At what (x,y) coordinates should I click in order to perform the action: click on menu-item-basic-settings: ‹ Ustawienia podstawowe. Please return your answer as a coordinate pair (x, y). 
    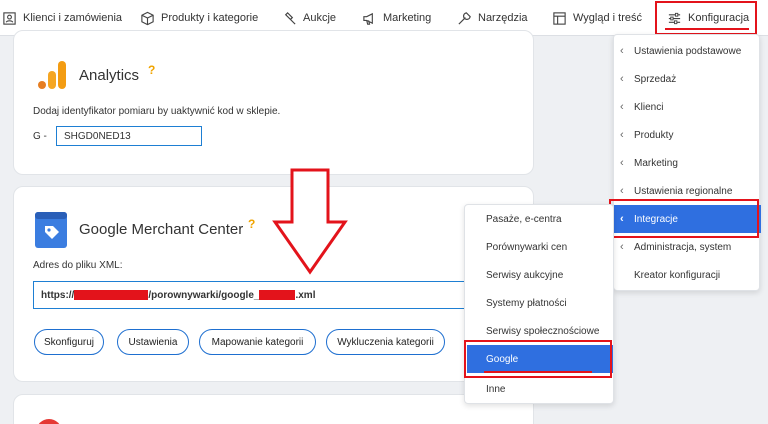
    Looking at the image, I should click on (687, 51).